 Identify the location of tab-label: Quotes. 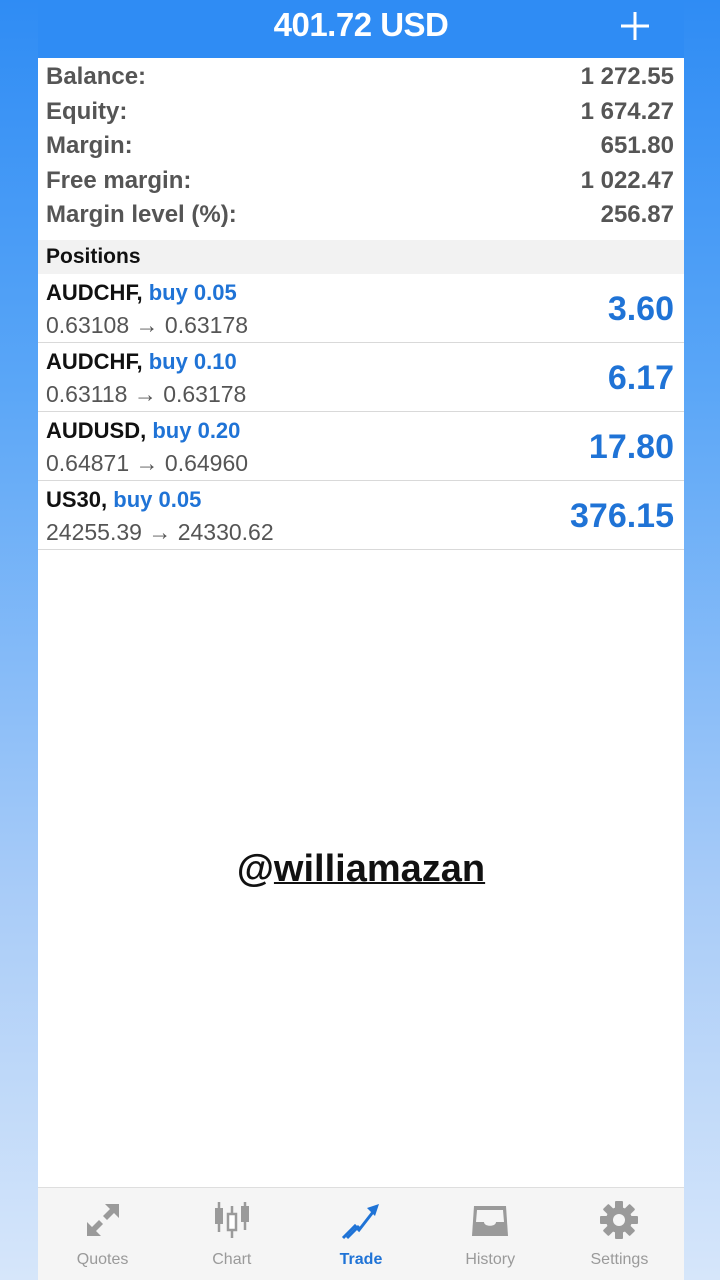
(102, 1259).